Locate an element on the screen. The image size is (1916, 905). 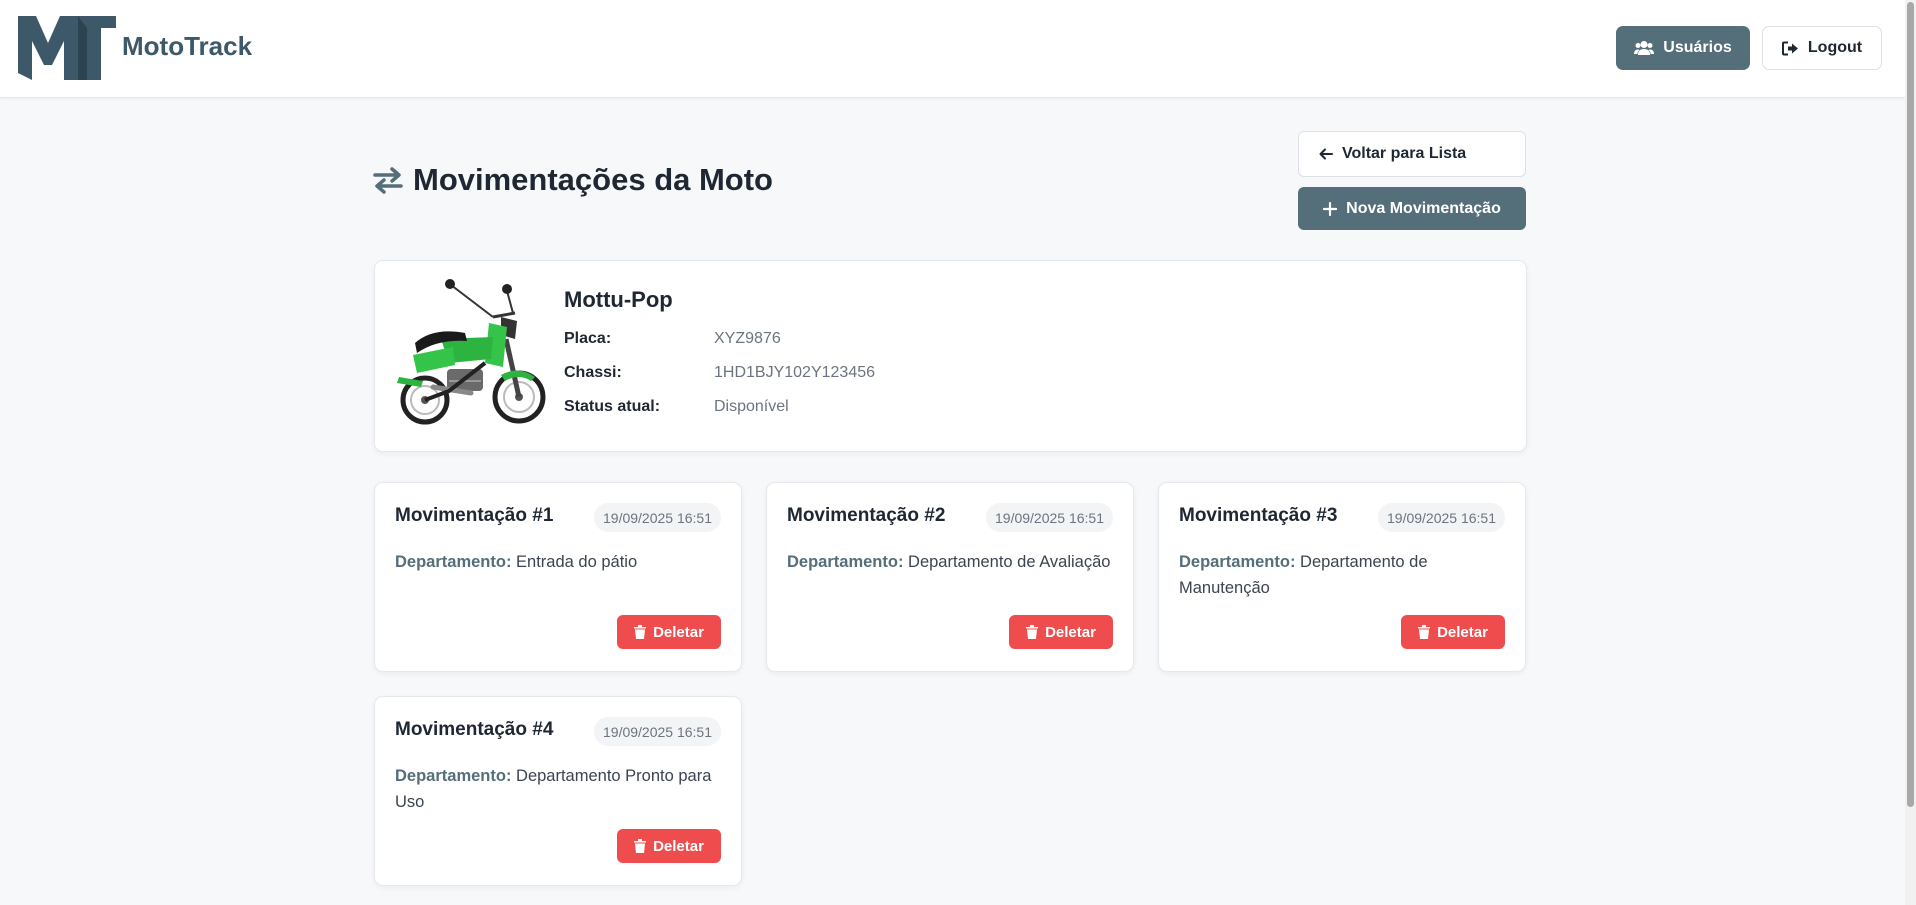
movement-department: Departamento: Departamento de Avaliação is located at coordinates (952, 562).